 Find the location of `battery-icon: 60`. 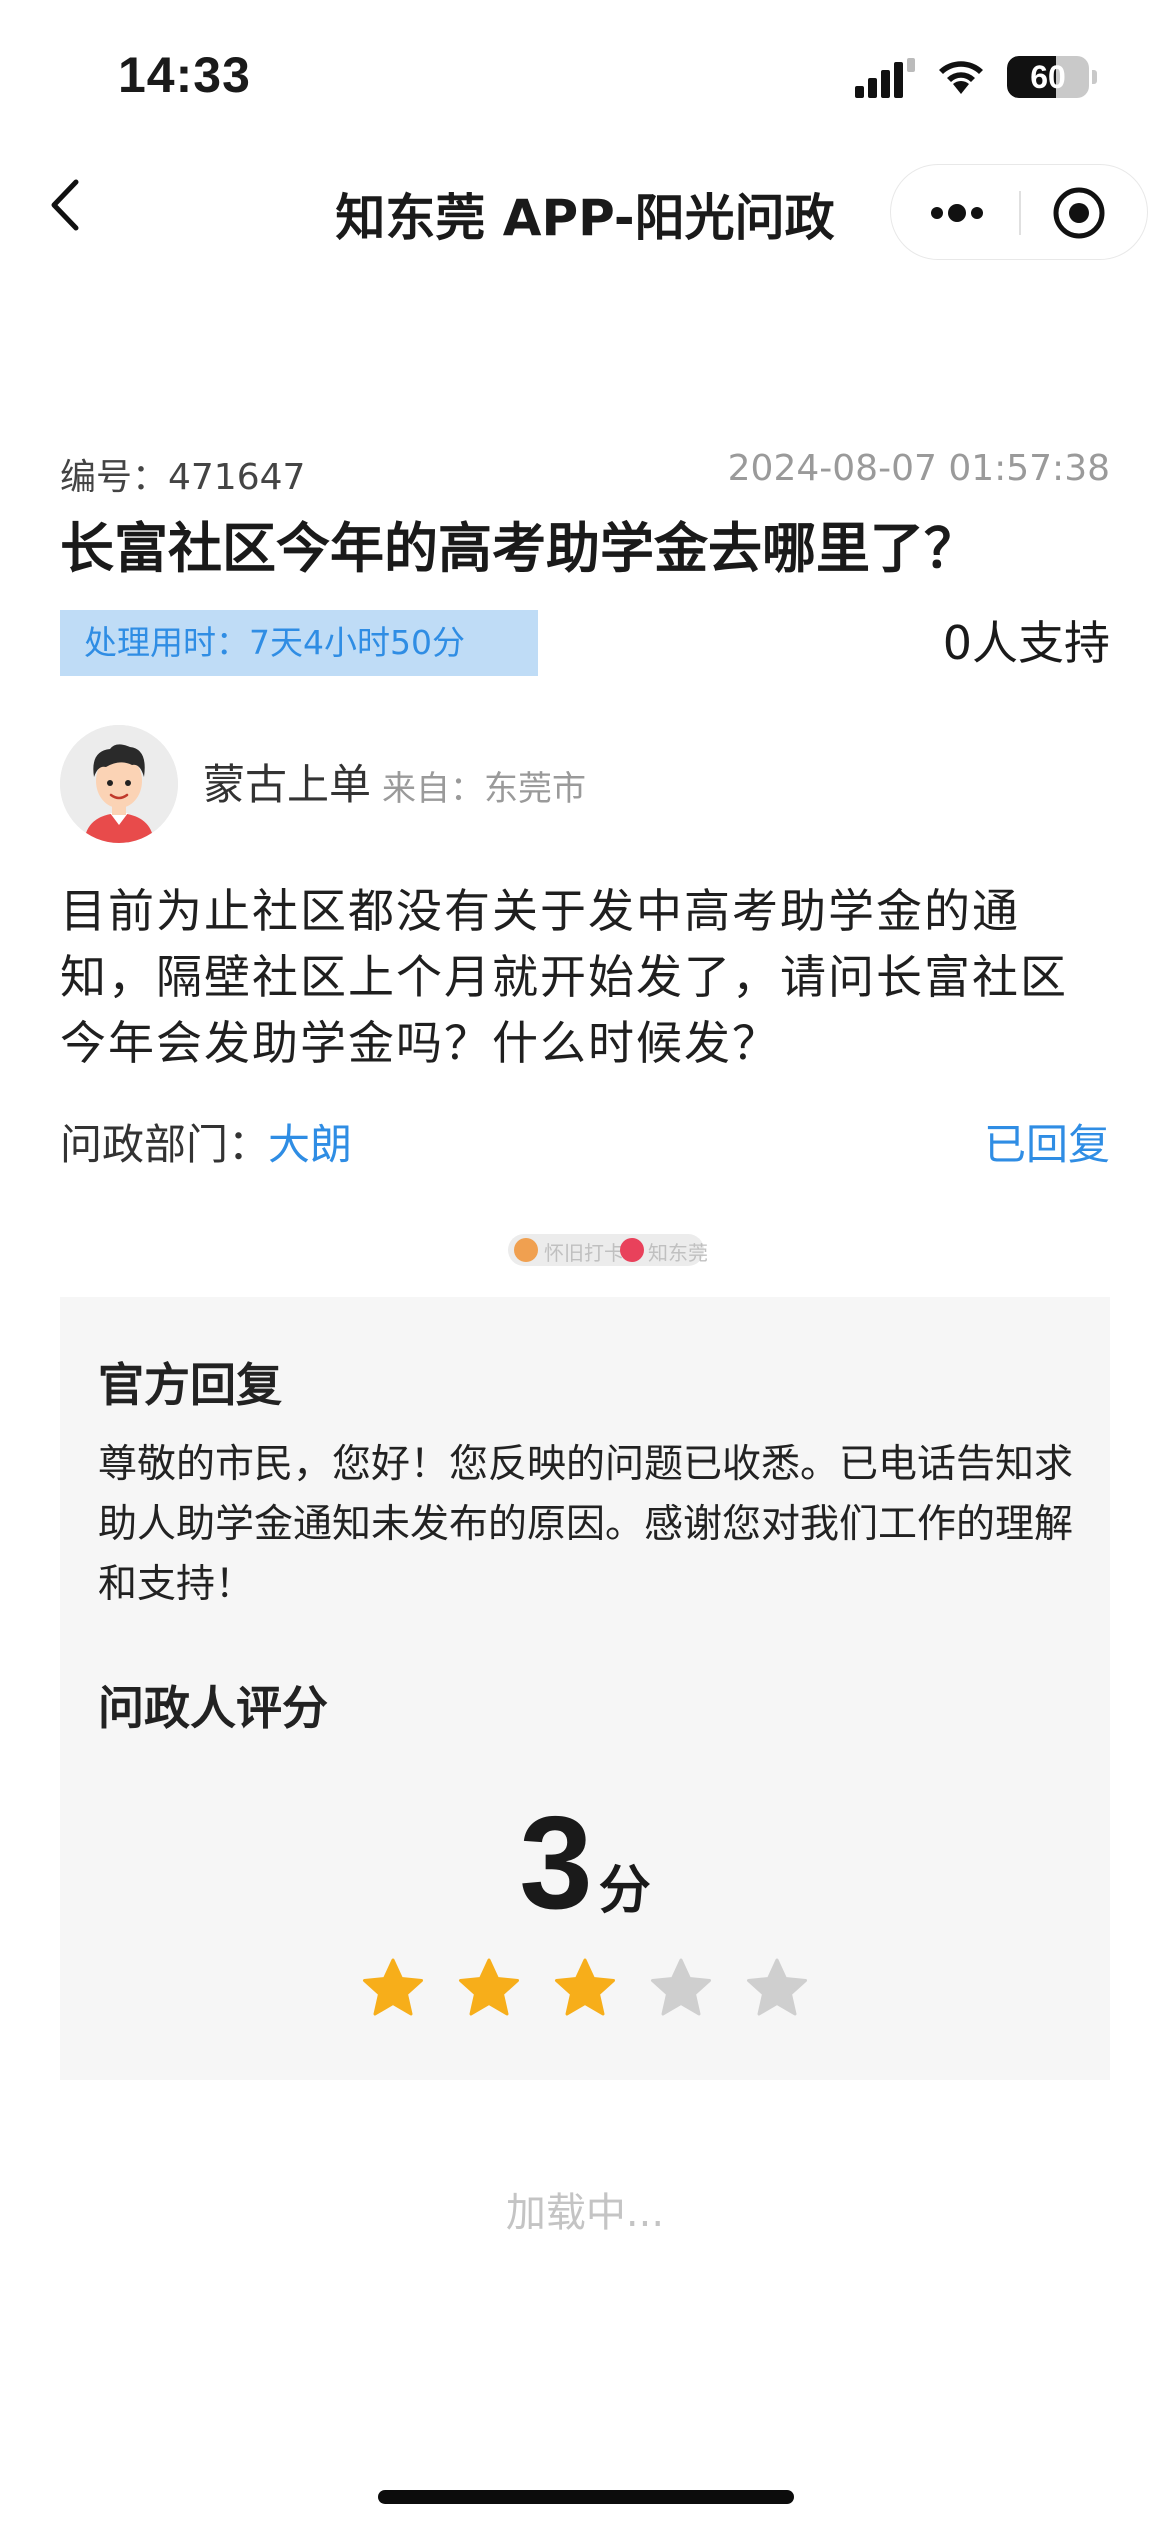

battery-icon: 60 is located at coordinates (1052, 77).